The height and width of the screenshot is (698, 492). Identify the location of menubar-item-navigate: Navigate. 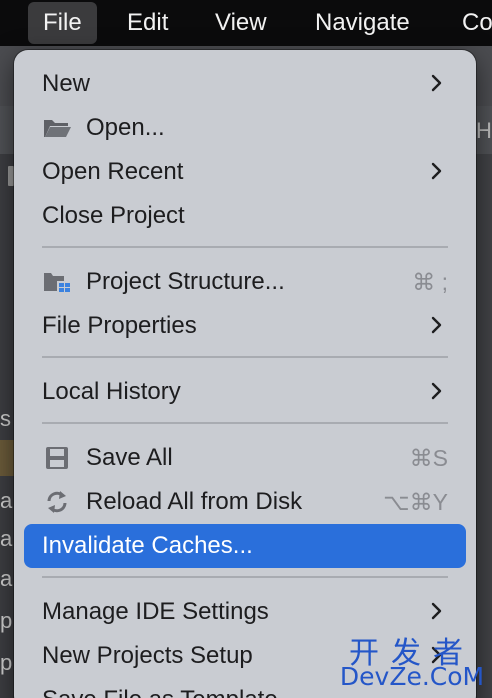
(362, 23).